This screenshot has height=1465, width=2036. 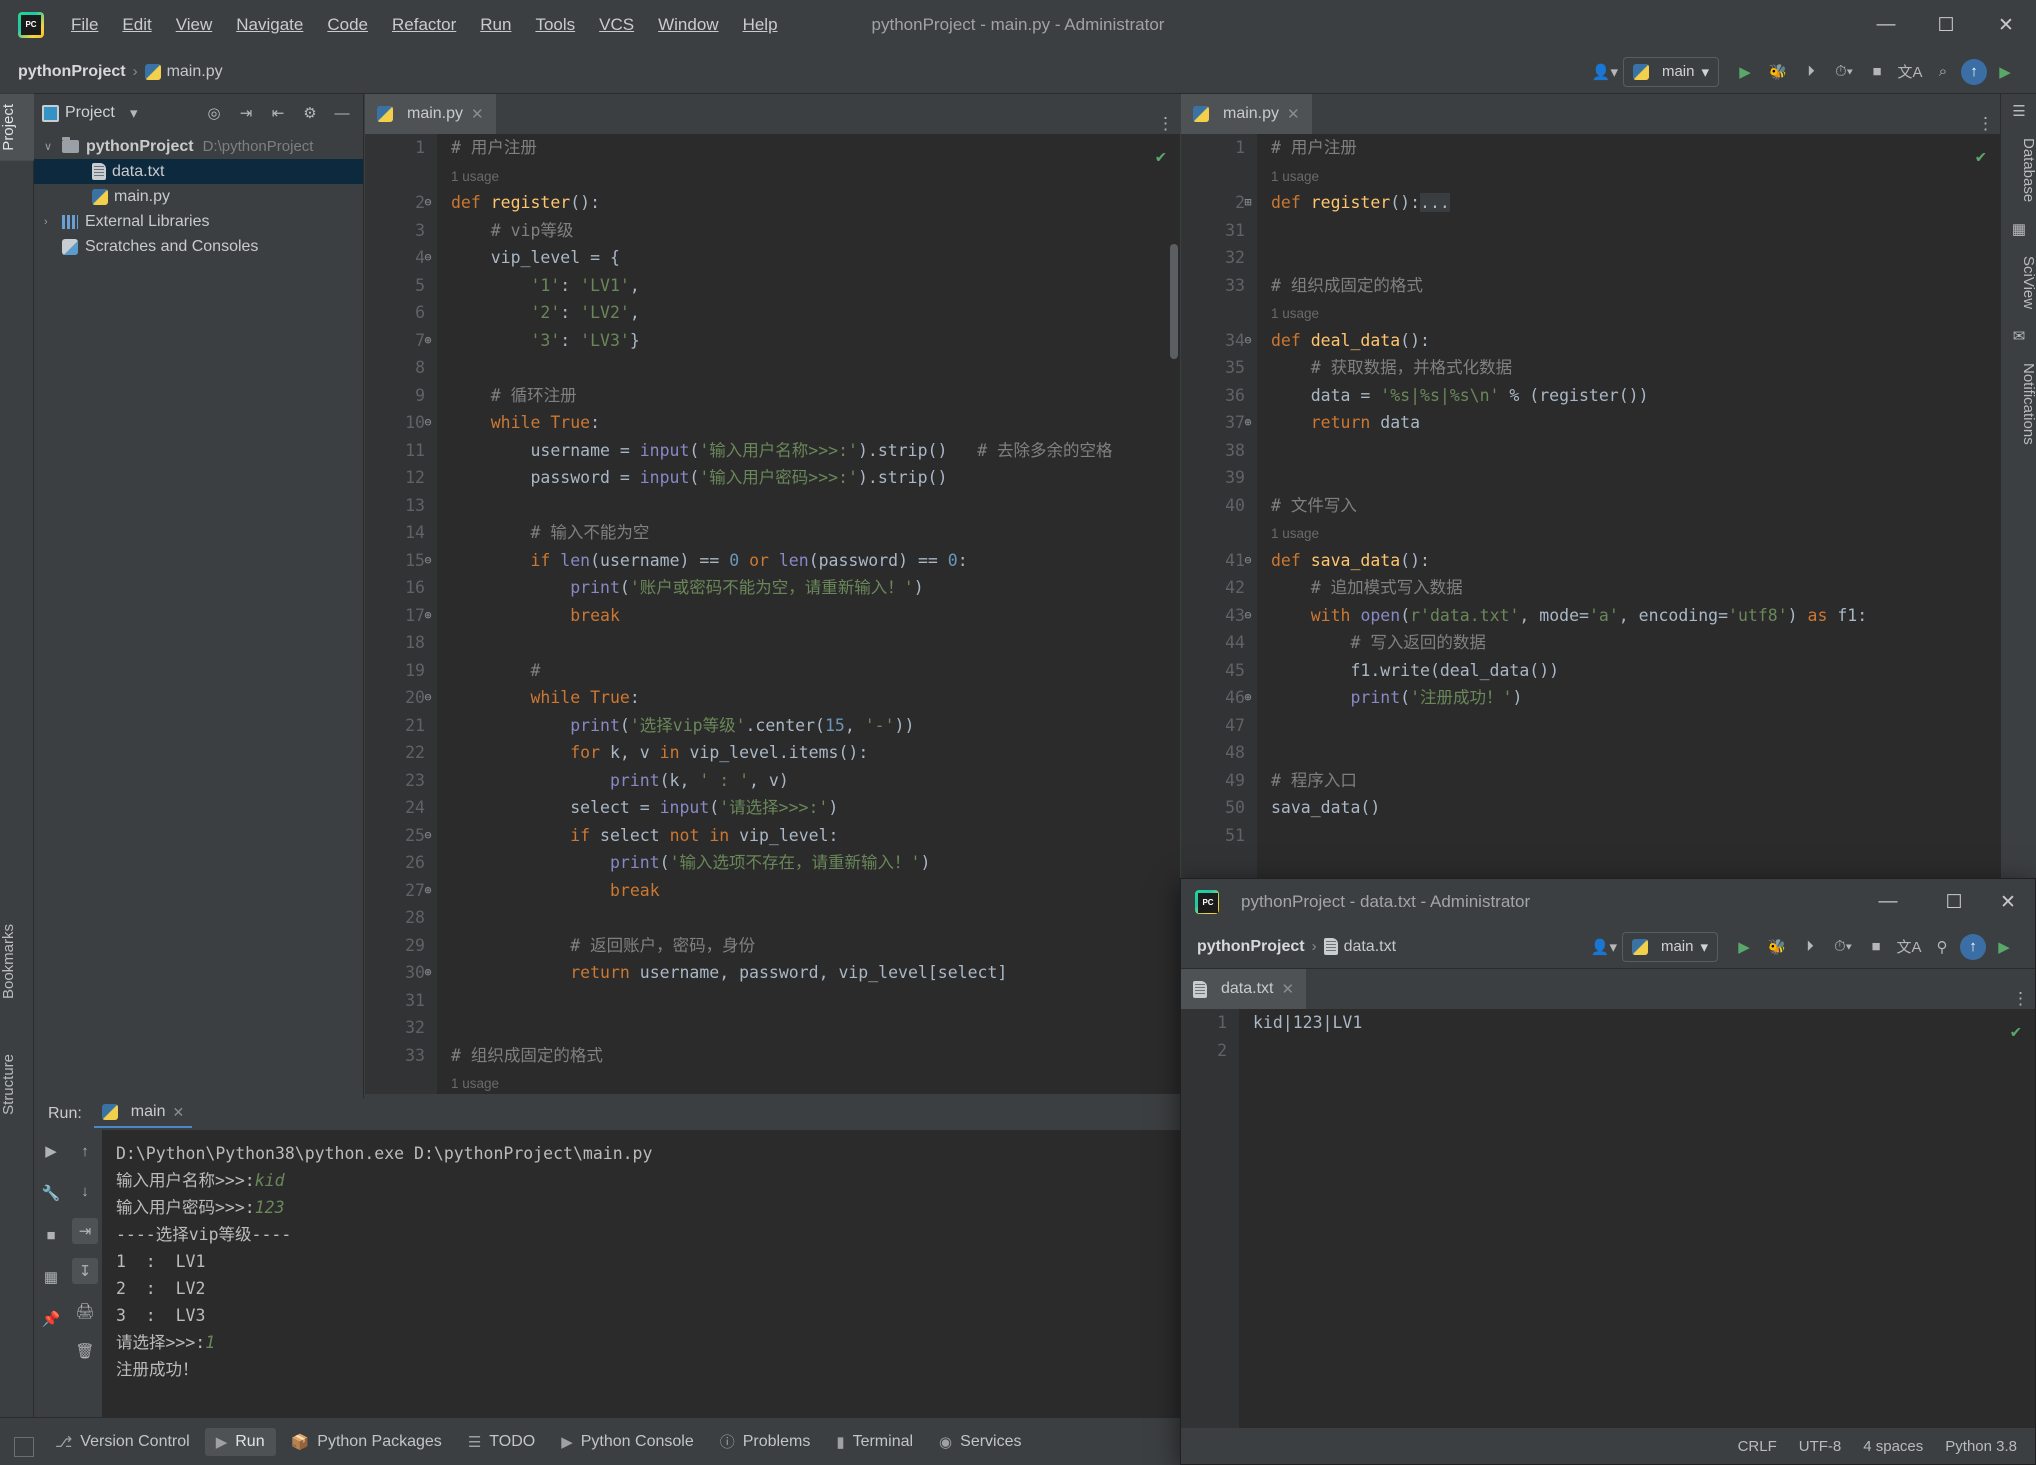 What do you see at coordinates (1628, 396) in the screenshot?
I see `code-line: data = '%s|%s|%s\n' % (register())` at bounding box center [1628, 396].